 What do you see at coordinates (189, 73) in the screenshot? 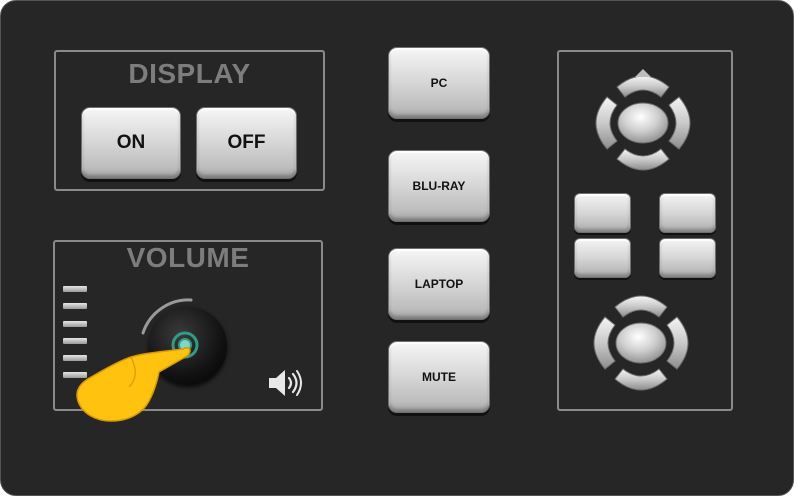
I see `display-title: DISPLAY` at bounding box center [189, 73].